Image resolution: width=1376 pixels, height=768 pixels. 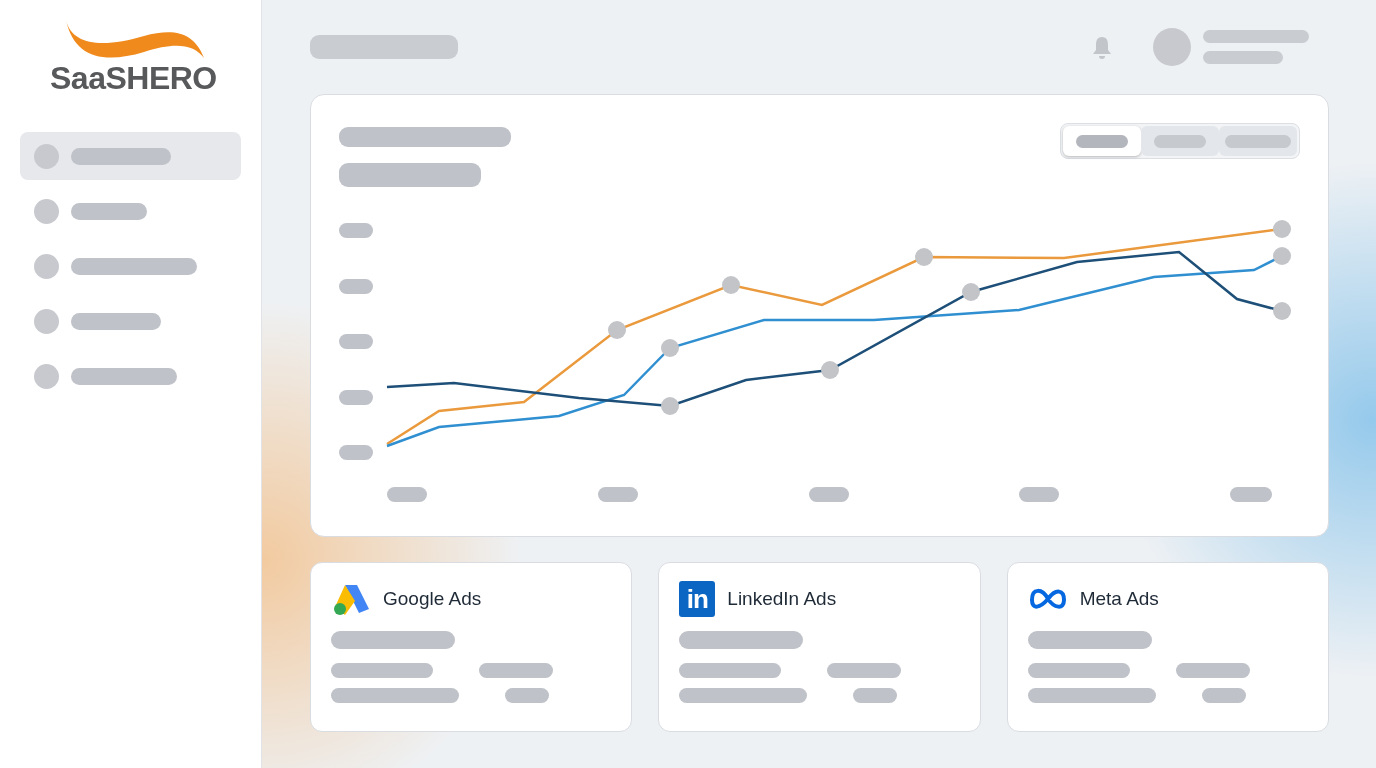 What do you see at coordinates (782, 599) in the screenshot?
I see `card-title: LinkedIn Ads` at bounding box center [782, 599].